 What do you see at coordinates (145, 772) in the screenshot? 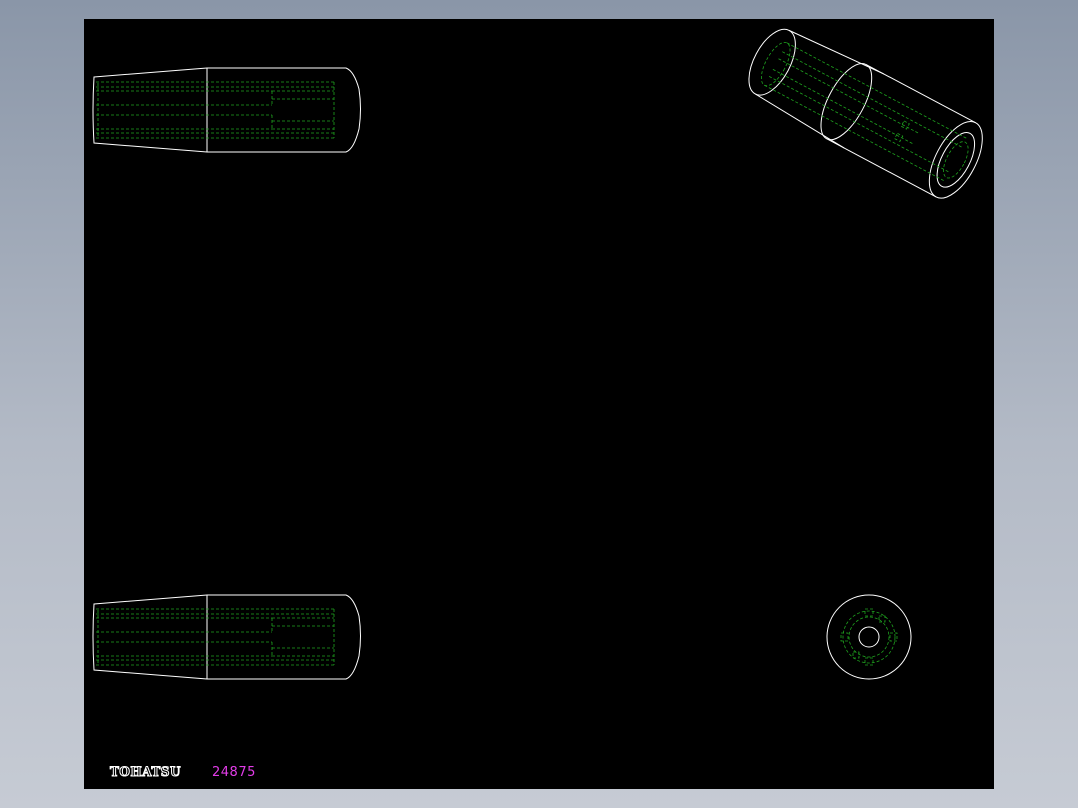
I see `brand-logo: TOHATSU` at bounding box center [145, 772].